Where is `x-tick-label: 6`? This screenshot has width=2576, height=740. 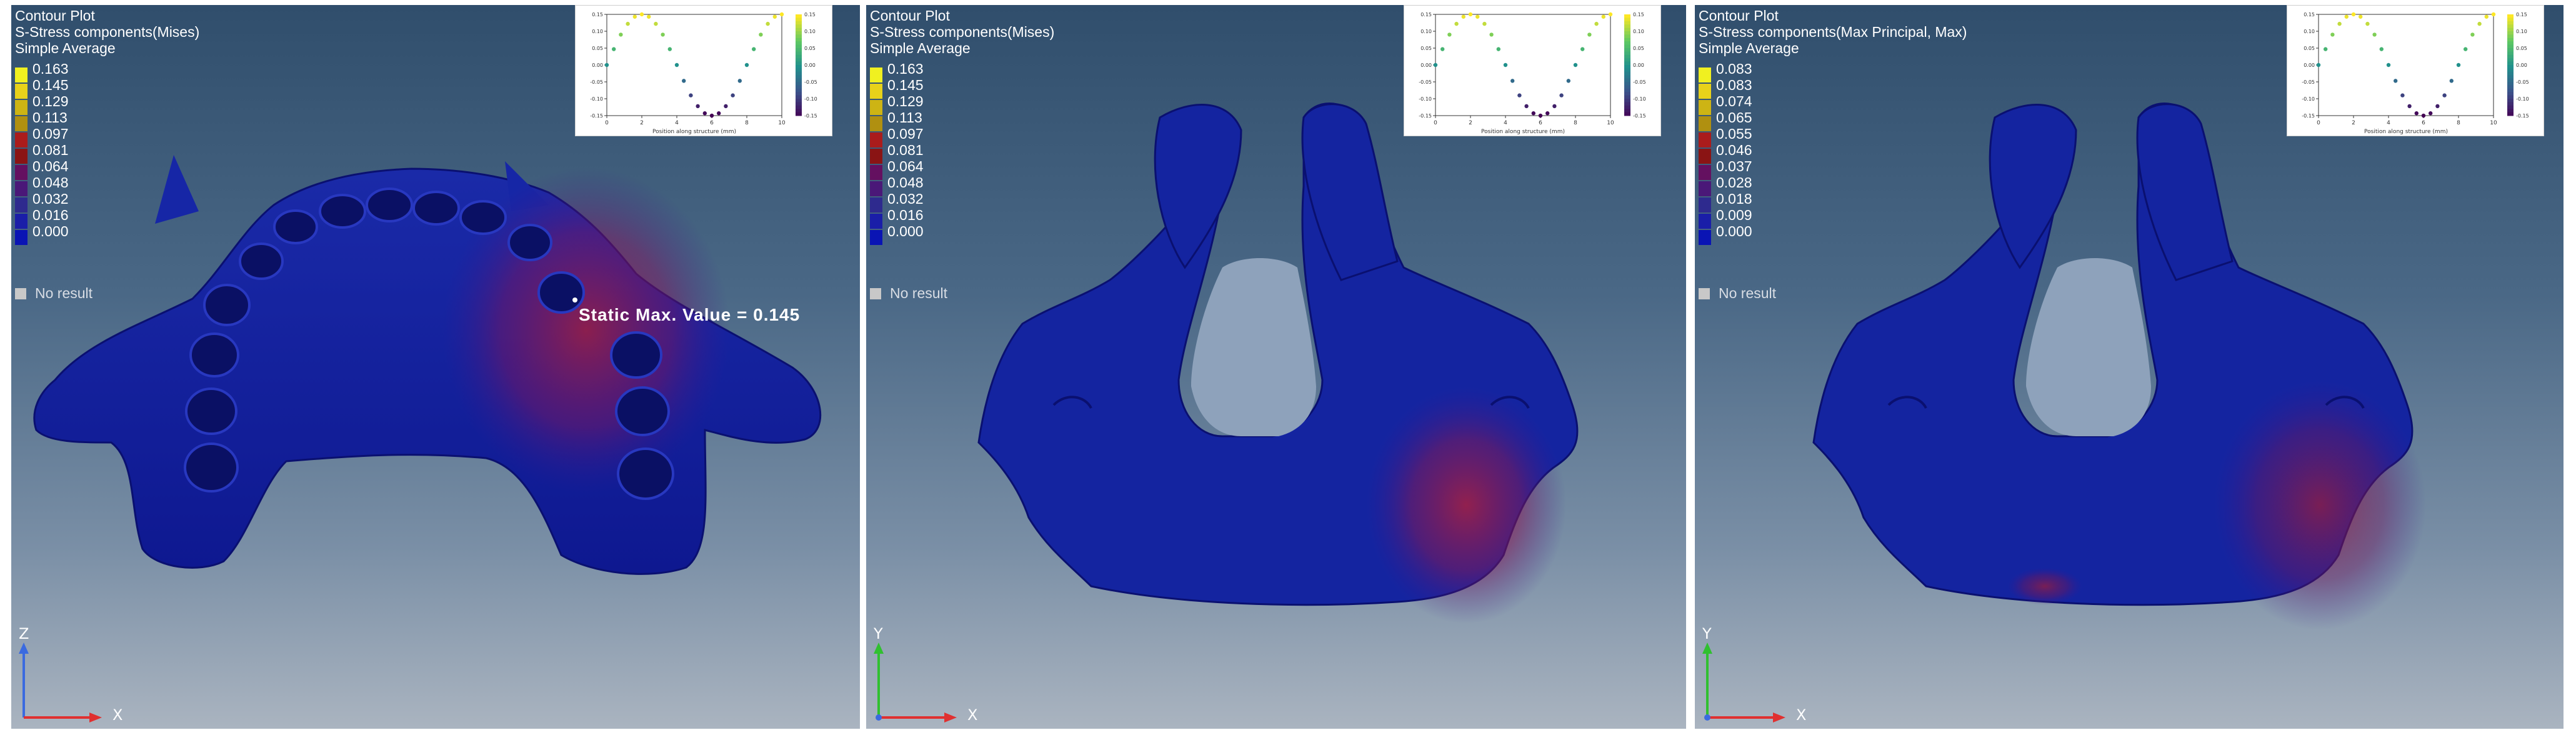
x-tick-label: 6 is located at coordinates (2423, 123).